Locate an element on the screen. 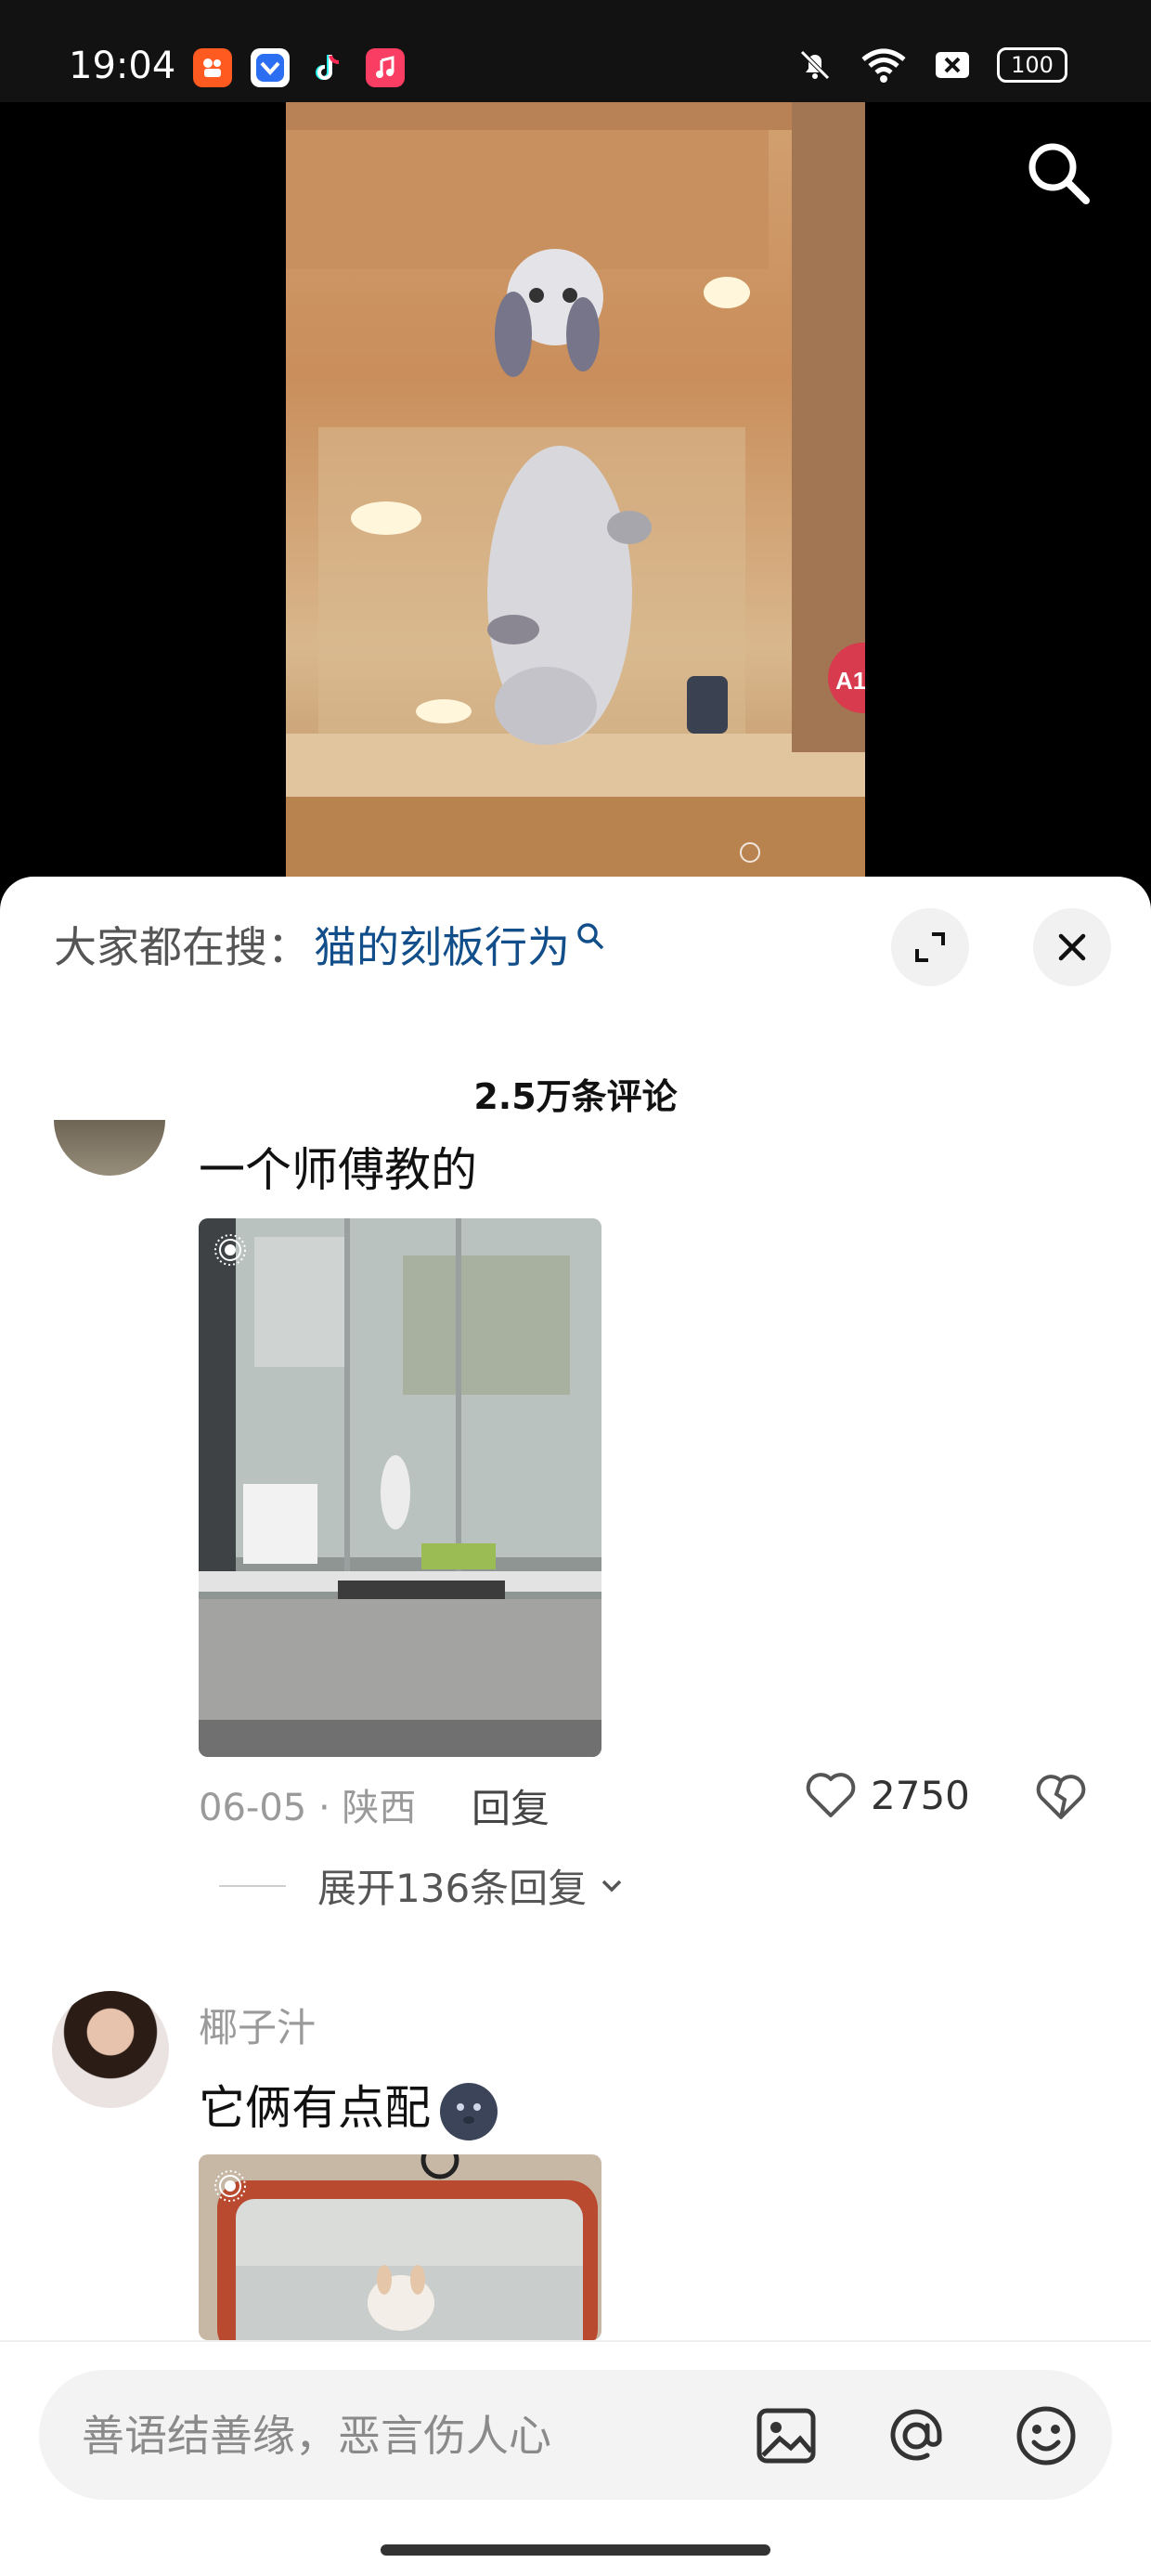 This screenshot has width=1151, height=2576. smiley-icon is located at coordinates (1046, 2435).